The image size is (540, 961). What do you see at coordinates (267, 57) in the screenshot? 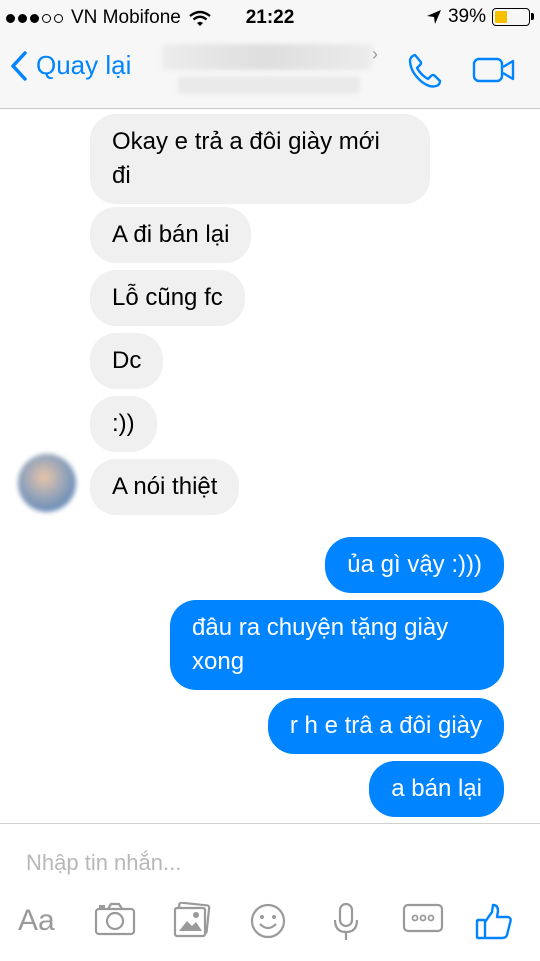
I see `contact-name-blurred` at bounding box center [267, 57].